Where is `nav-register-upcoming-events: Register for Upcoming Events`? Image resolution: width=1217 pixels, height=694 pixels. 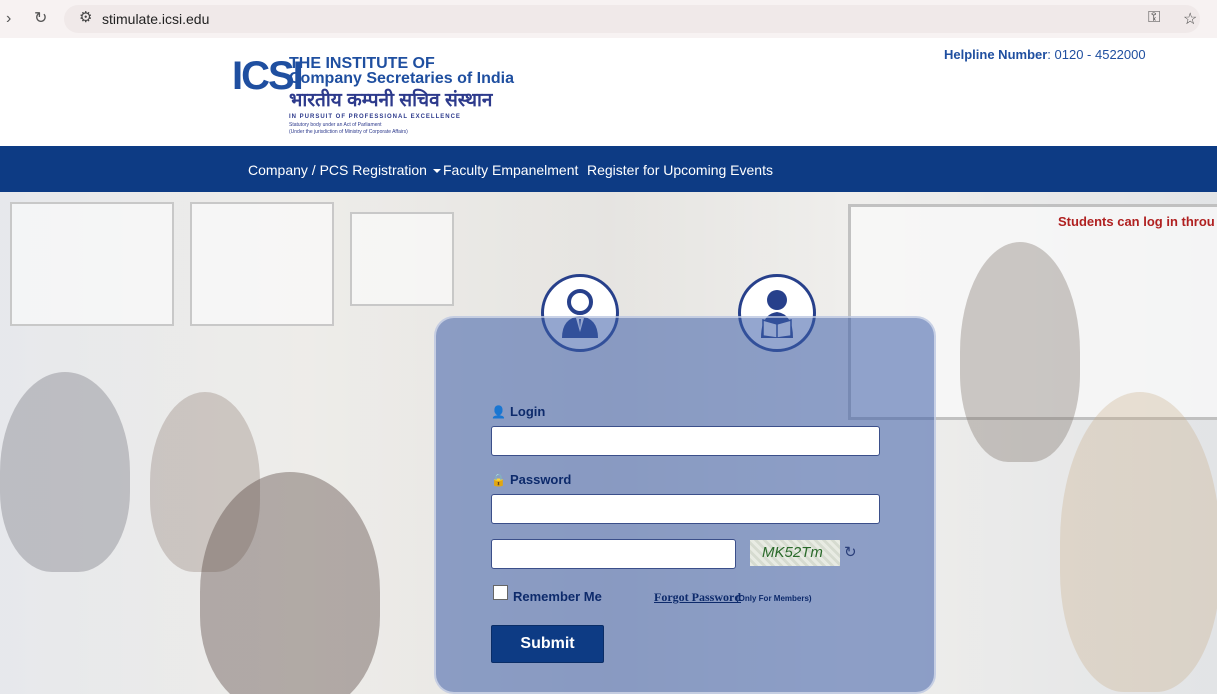 nav-register-upcoming-events: Register for Upcoming Events is located at coordinates (680, 170).